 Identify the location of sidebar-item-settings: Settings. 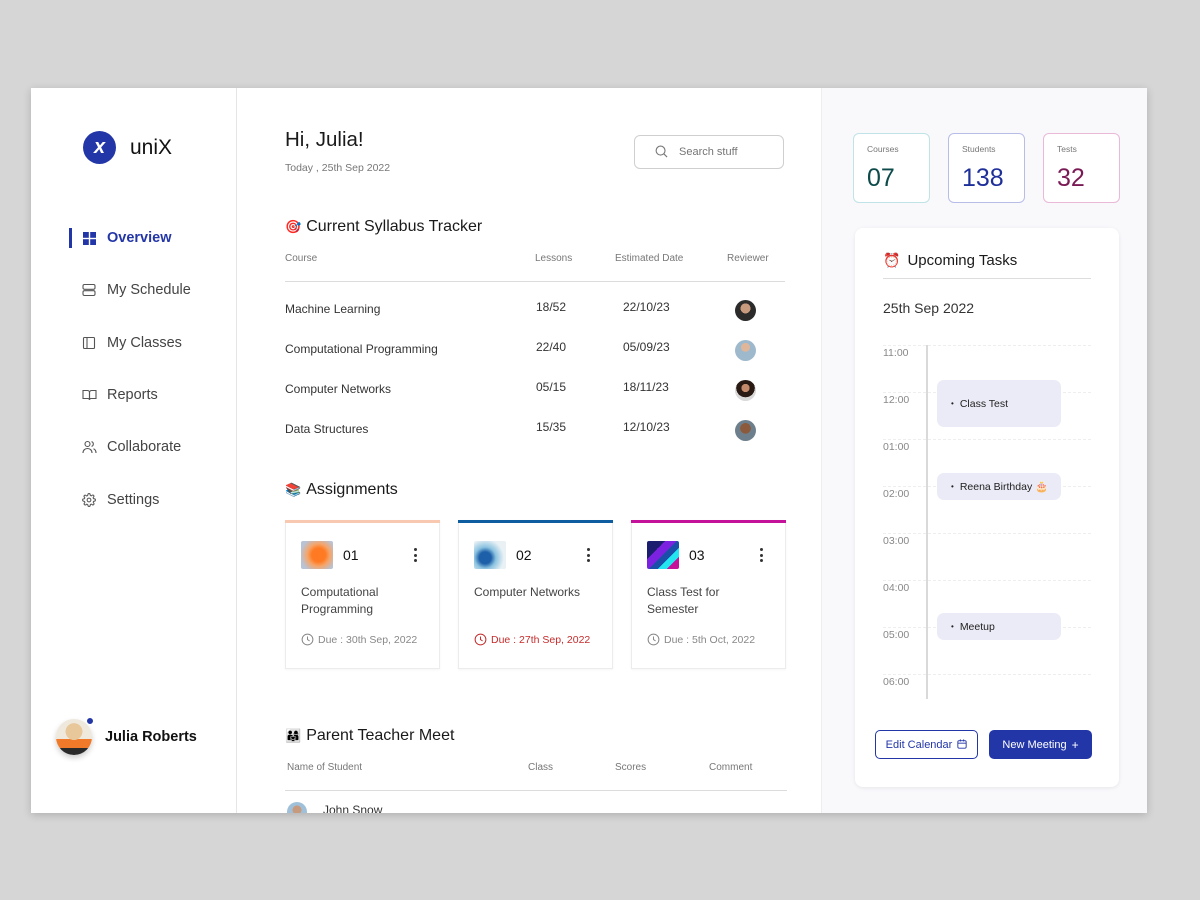
(134, 499).